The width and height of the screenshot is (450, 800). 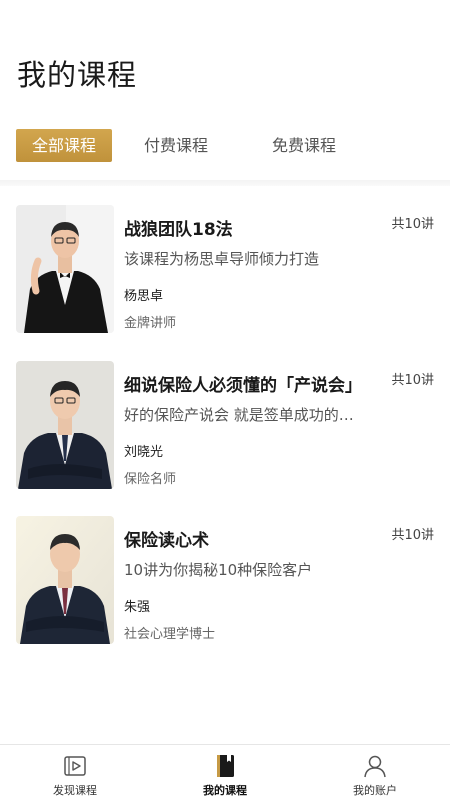 I want to click on course-description: 该课程为杨思卓导师倾力打造, so click(x=222, y=259).